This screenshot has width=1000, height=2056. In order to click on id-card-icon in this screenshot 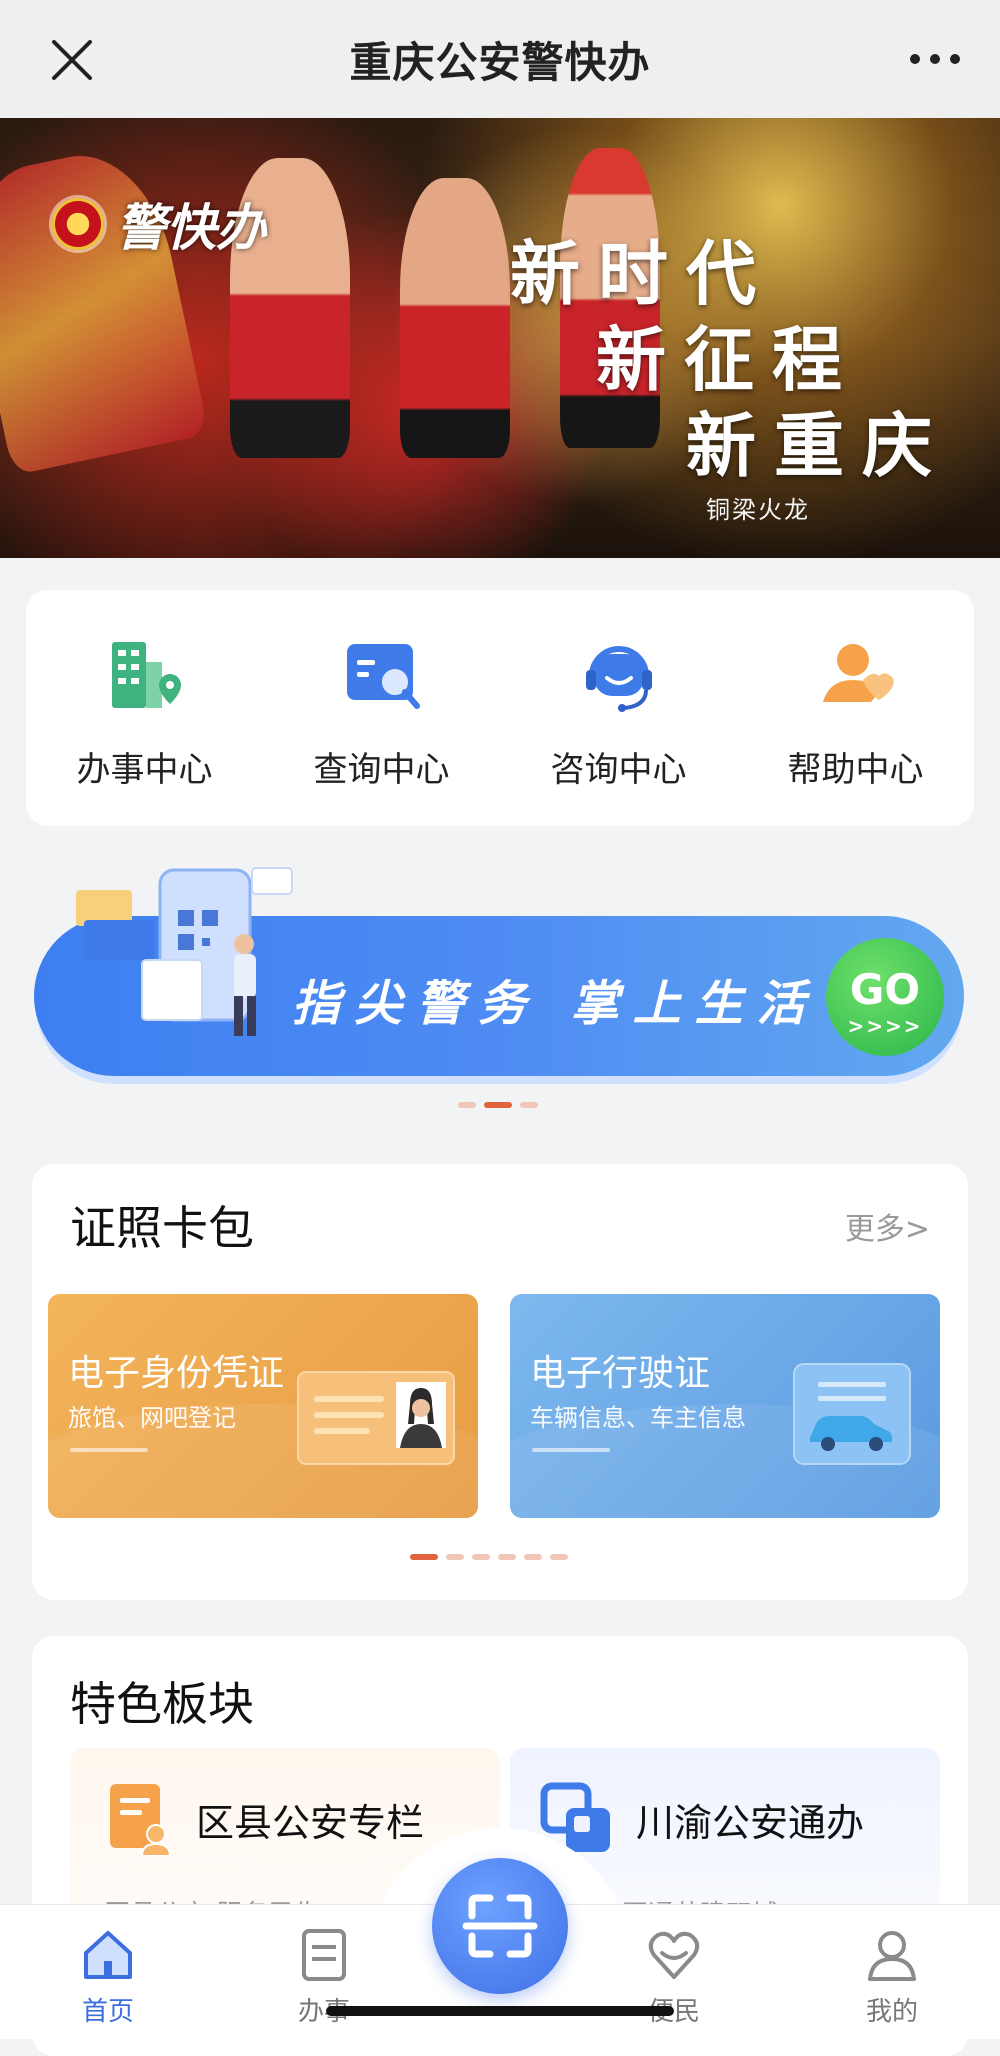, I will do `click(376, 1418)`.